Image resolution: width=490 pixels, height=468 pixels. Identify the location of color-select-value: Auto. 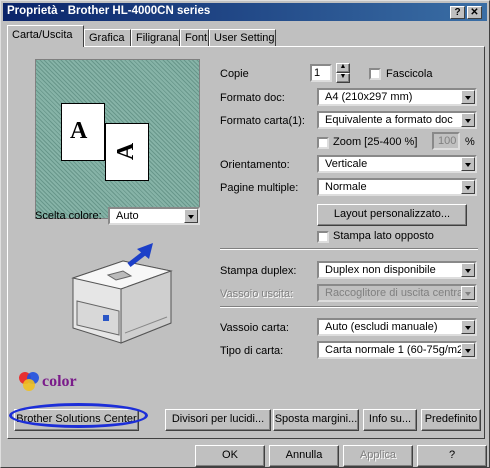
(127, 216).